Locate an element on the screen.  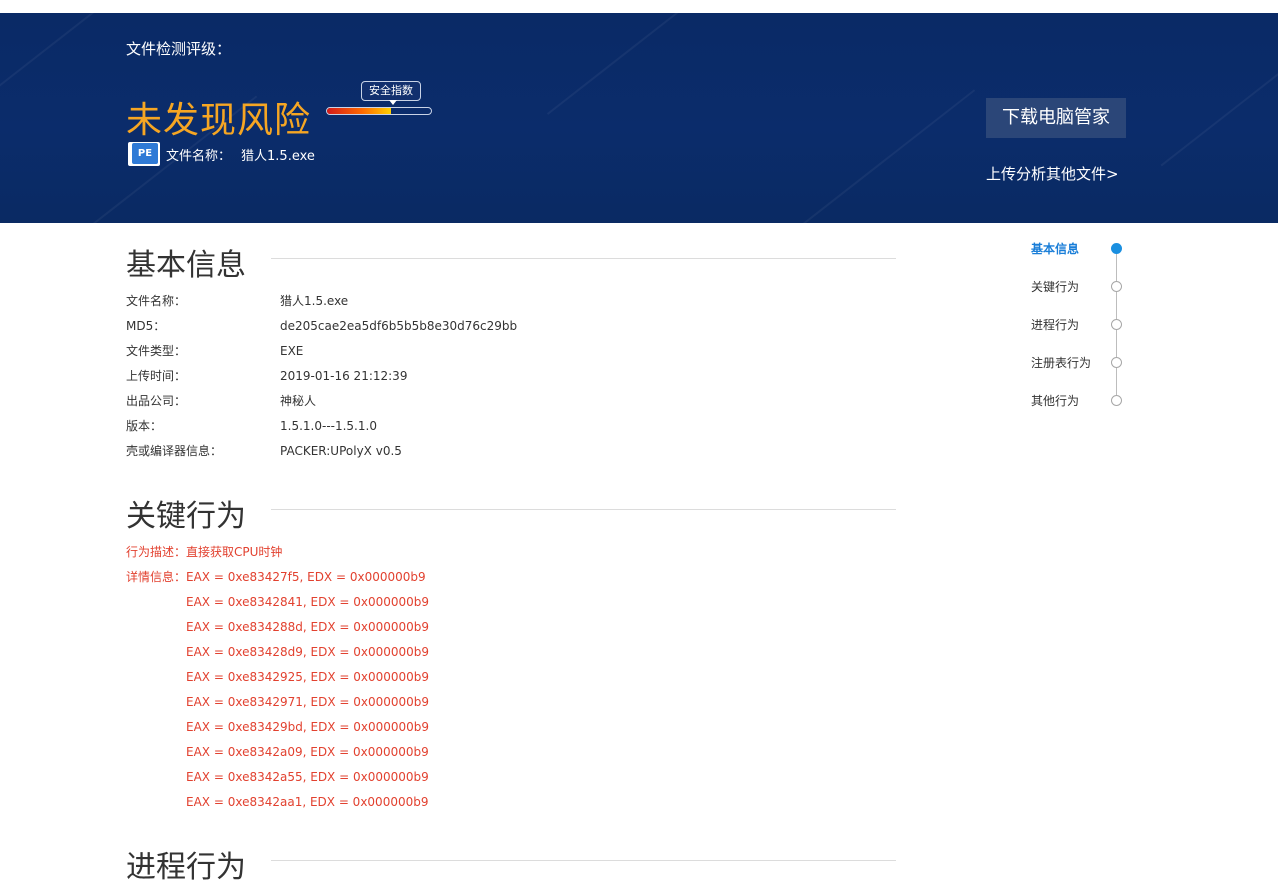
info-key: 上传时间： is located at coordinates (156, 376).